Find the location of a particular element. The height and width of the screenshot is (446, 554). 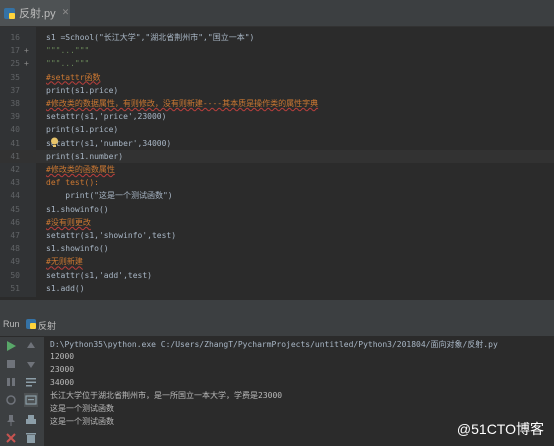

code-text: s1 =School("长江大学","湖北省荆州市","国立一本") is located at coordinates (150, 37).